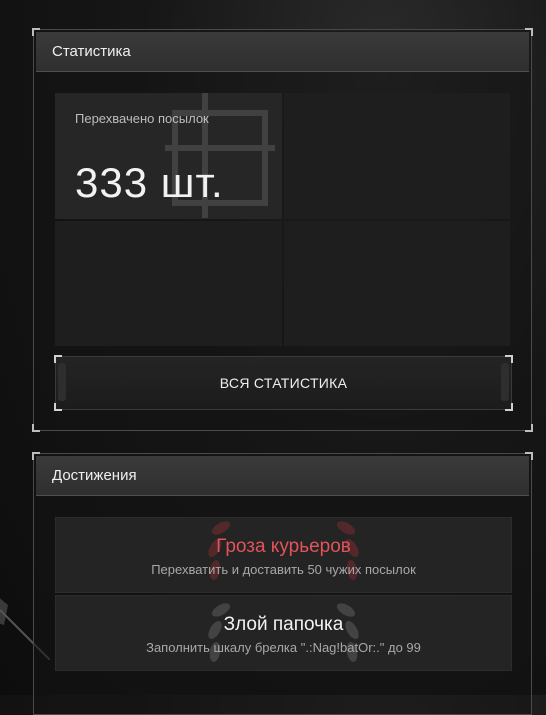 This screenshot has height=715, width=546. Describe the element at coordinates (142, 118) in the screenshot. I see `stat-label: Перехвачено посылок` at that location.